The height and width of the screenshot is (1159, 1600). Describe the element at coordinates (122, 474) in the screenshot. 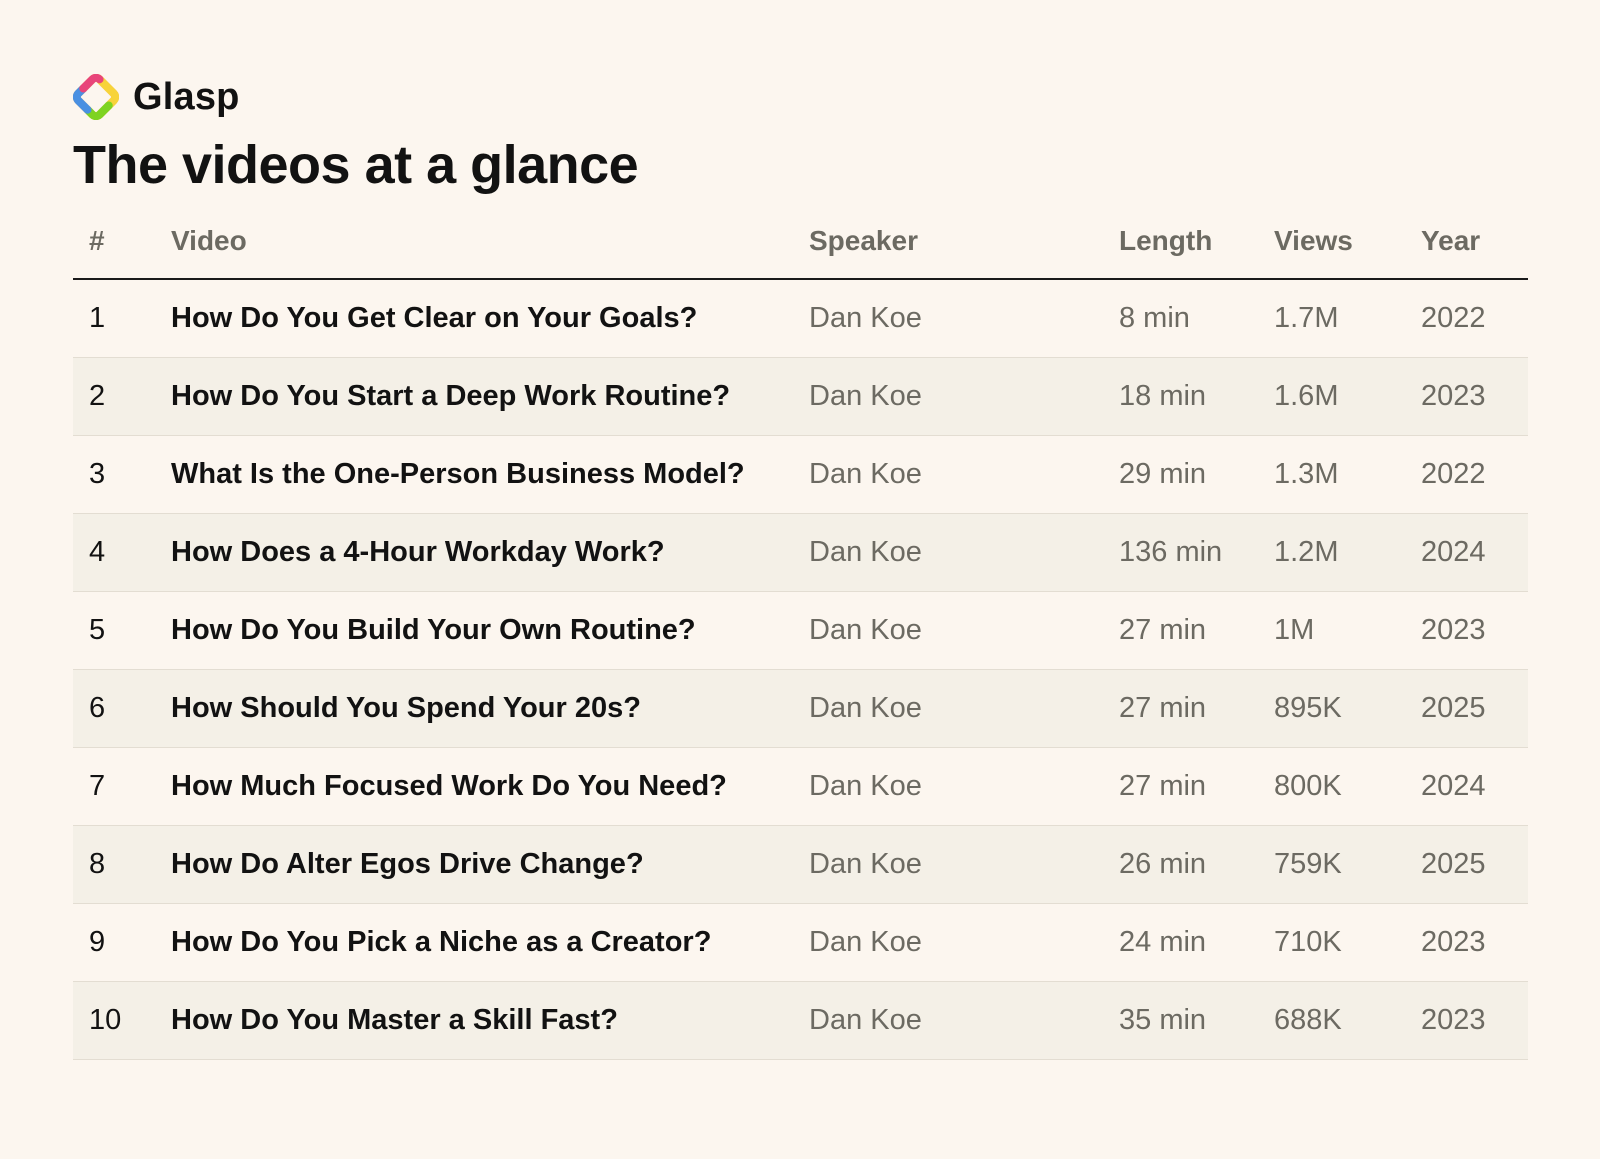

I see `row-number: 3` at that location.